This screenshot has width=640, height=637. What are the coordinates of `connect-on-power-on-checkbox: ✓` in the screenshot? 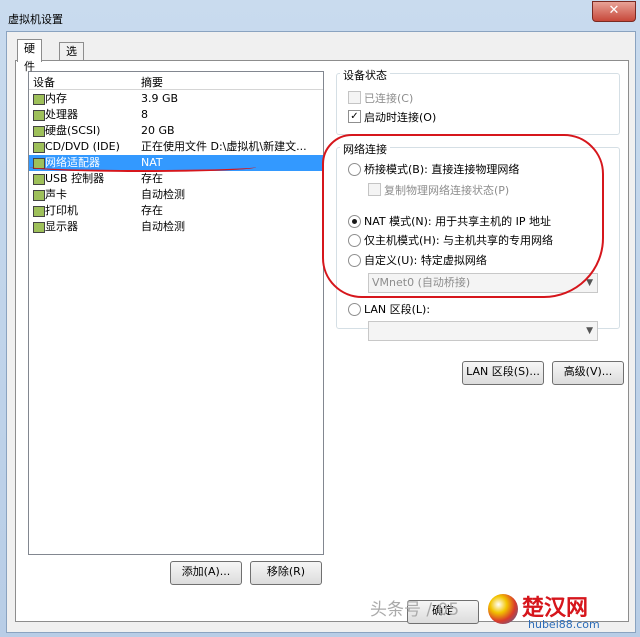 It's located at (354, 116).